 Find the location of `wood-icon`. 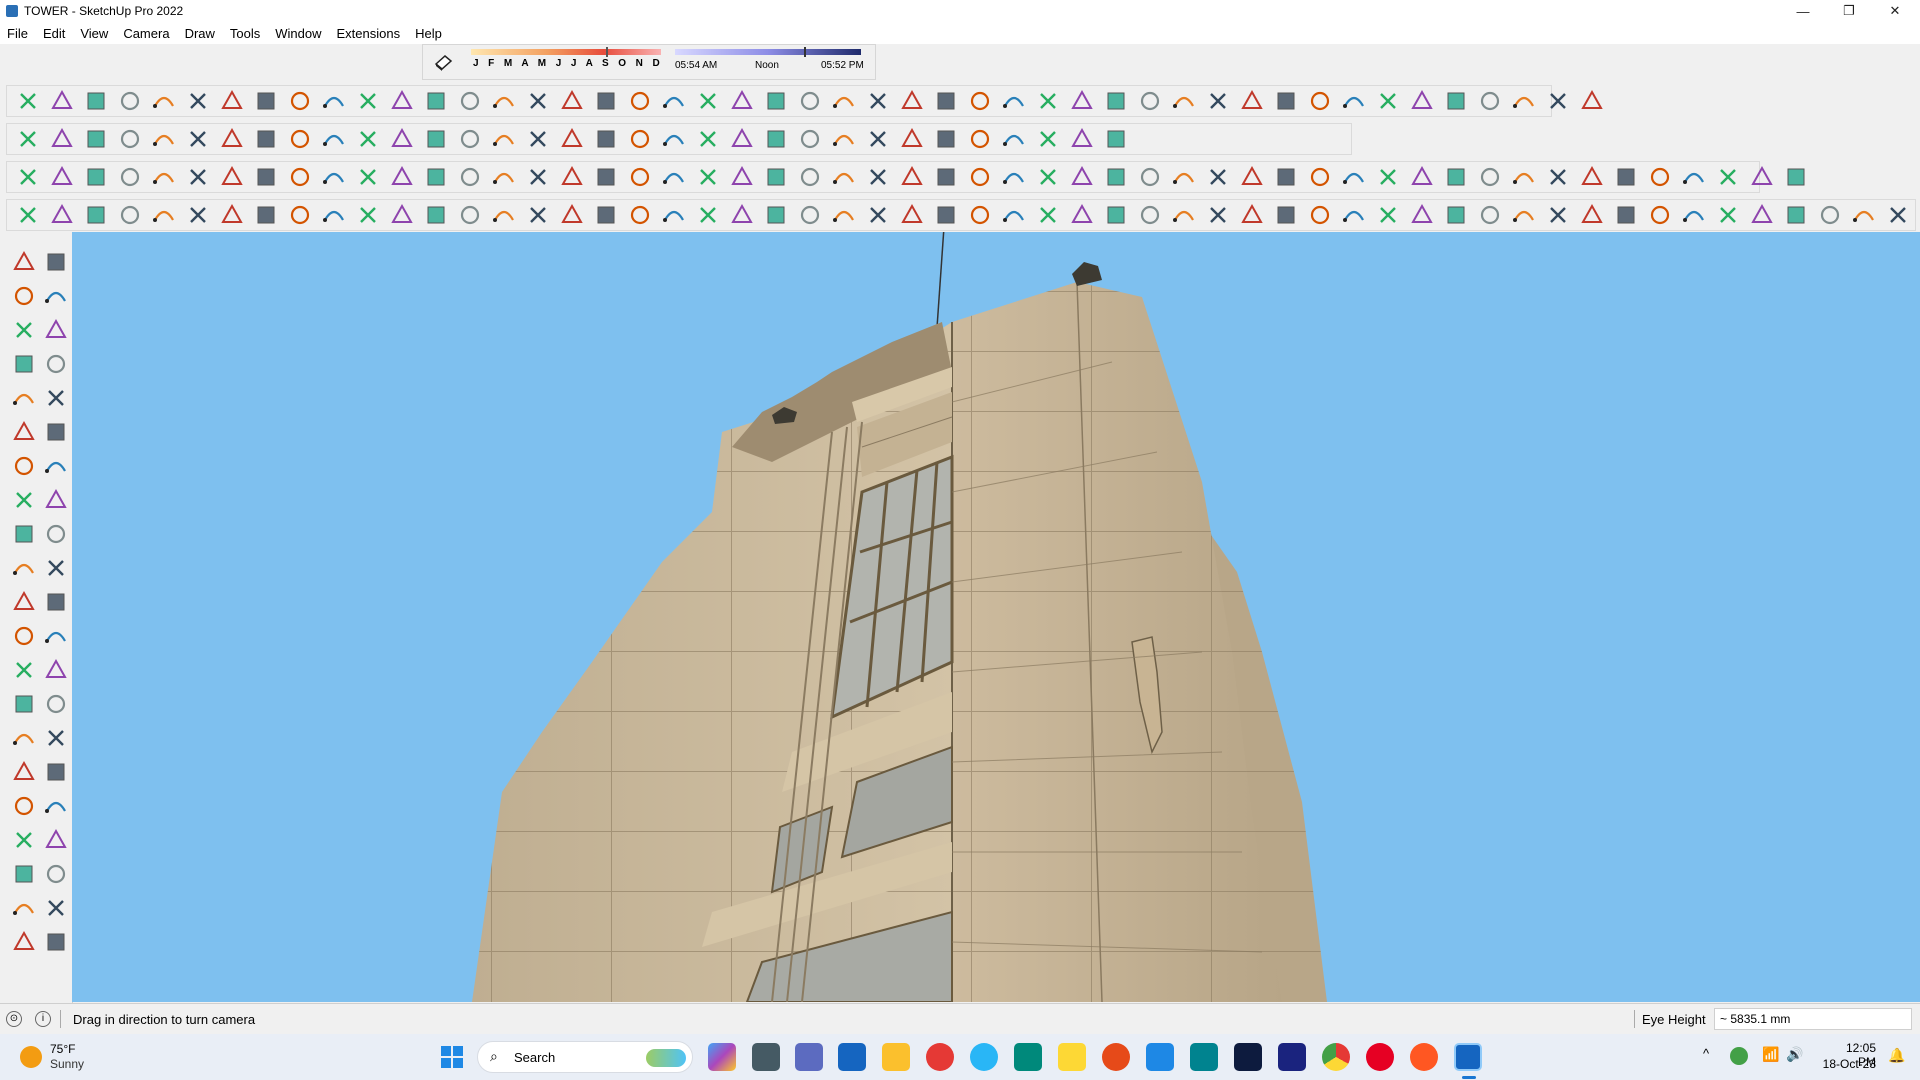

wood-icon is located at coordinates (1014, 215).